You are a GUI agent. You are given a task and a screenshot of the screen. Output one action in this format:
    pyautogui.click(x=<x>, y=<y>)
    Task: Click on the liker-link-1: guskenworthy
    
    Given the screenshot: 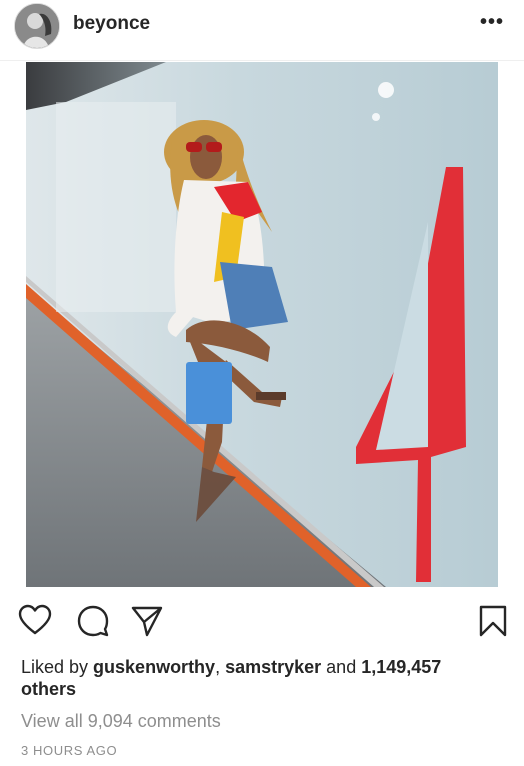 What is the action you would take?
    pyautogui.click(x=154, y=667)
    